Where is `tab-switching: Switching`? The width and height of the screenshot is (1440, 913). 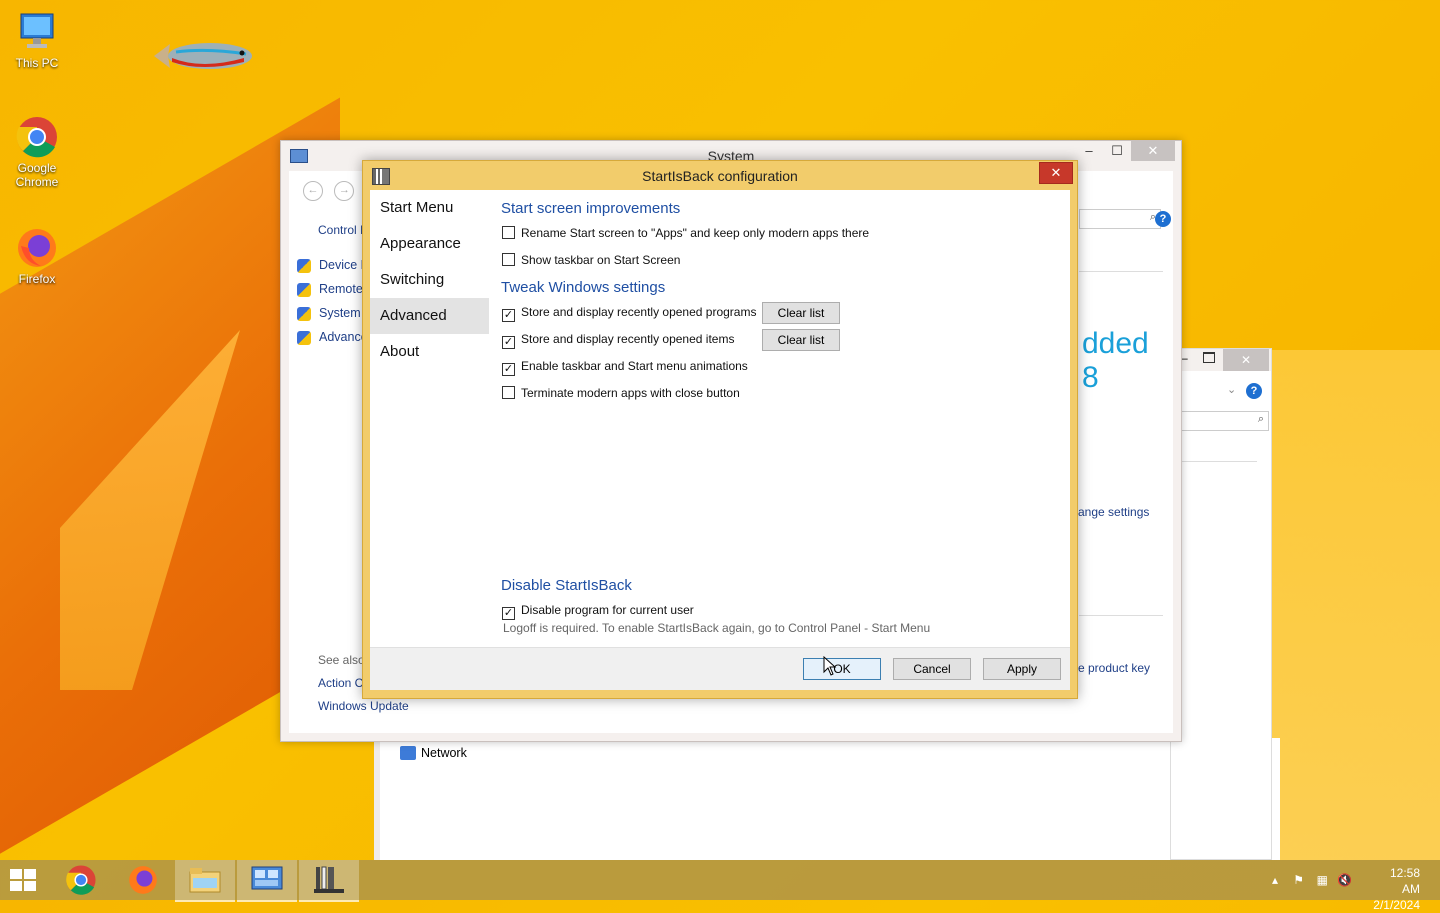 tab-switching: Switching is located at coordinates (429, 280).